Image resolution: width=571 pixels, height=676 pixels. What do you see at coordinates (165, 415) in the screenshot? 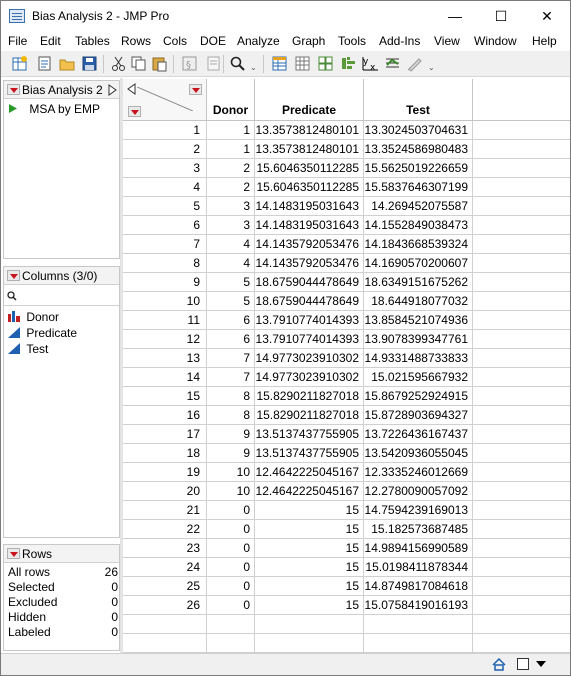
I see `row-number: 16` at bounding box center [165, 415].